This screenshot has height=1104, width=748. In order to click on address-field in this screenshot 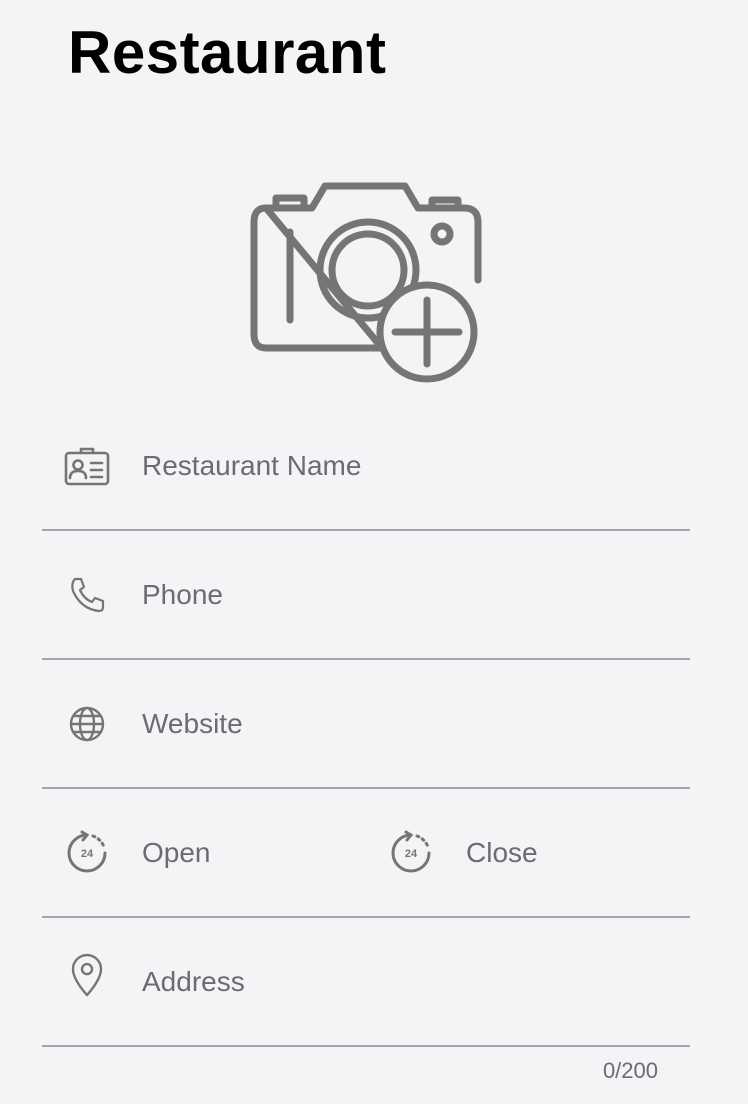, I will do `click(366, 982)`.